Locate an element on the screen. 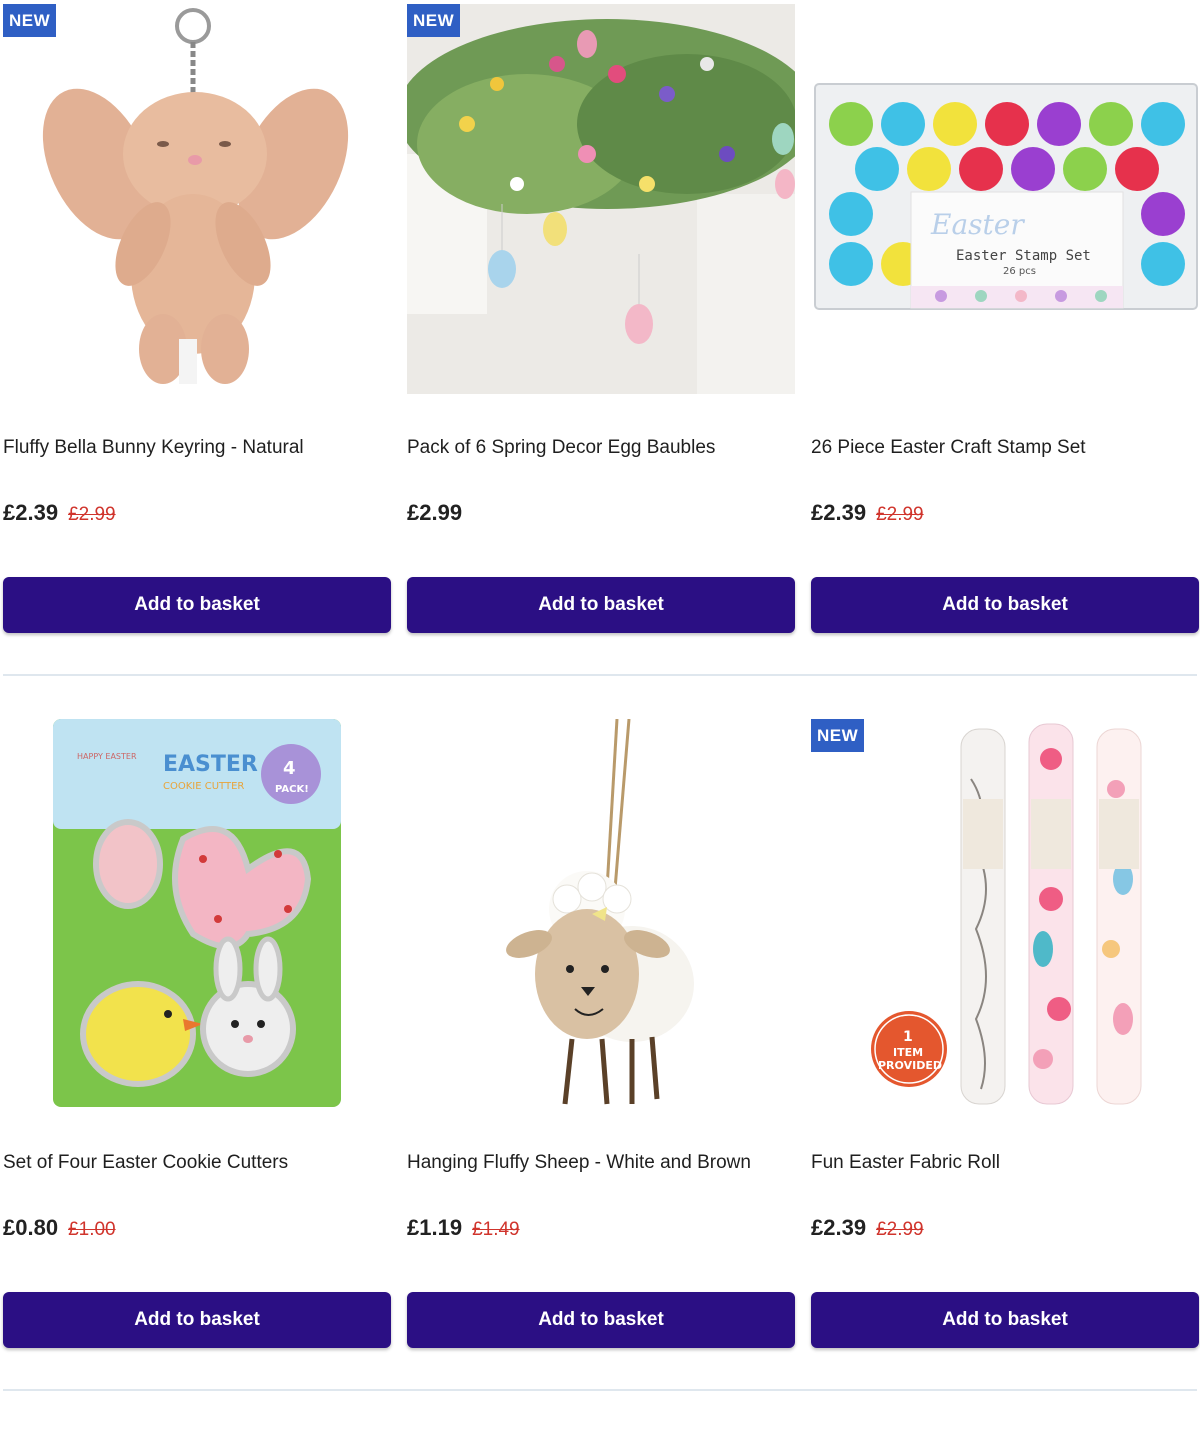  egg-baubles-image is located at coordinates (601, 199).